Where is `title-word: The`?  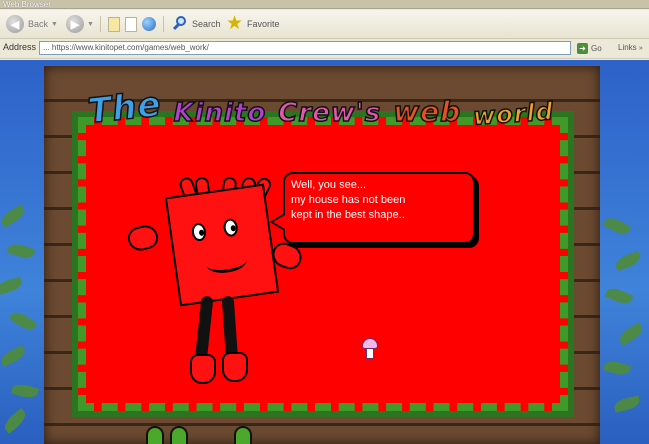
title-word: The is located at coordinates (124, 108).